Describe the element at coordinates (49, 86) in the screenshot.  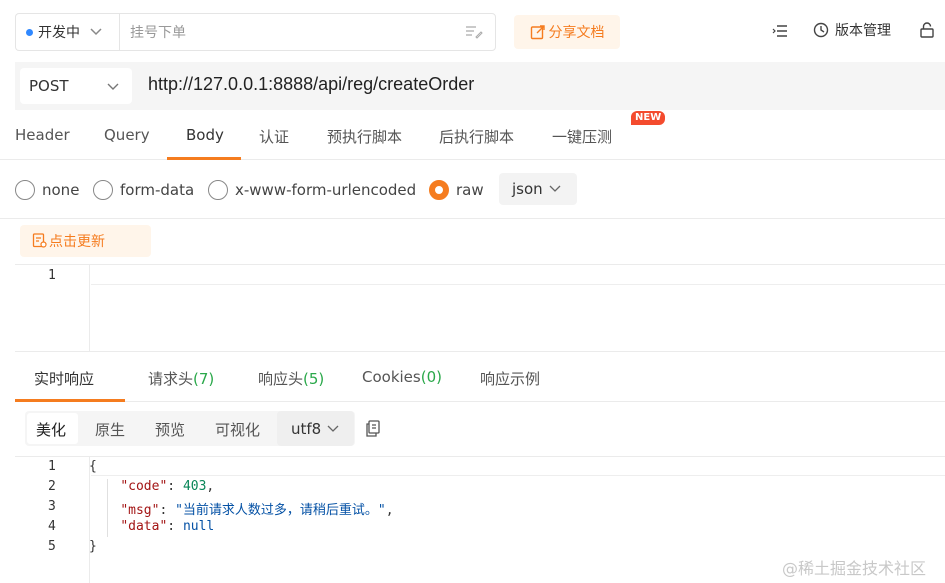
I see `method-label: POST` at that location.